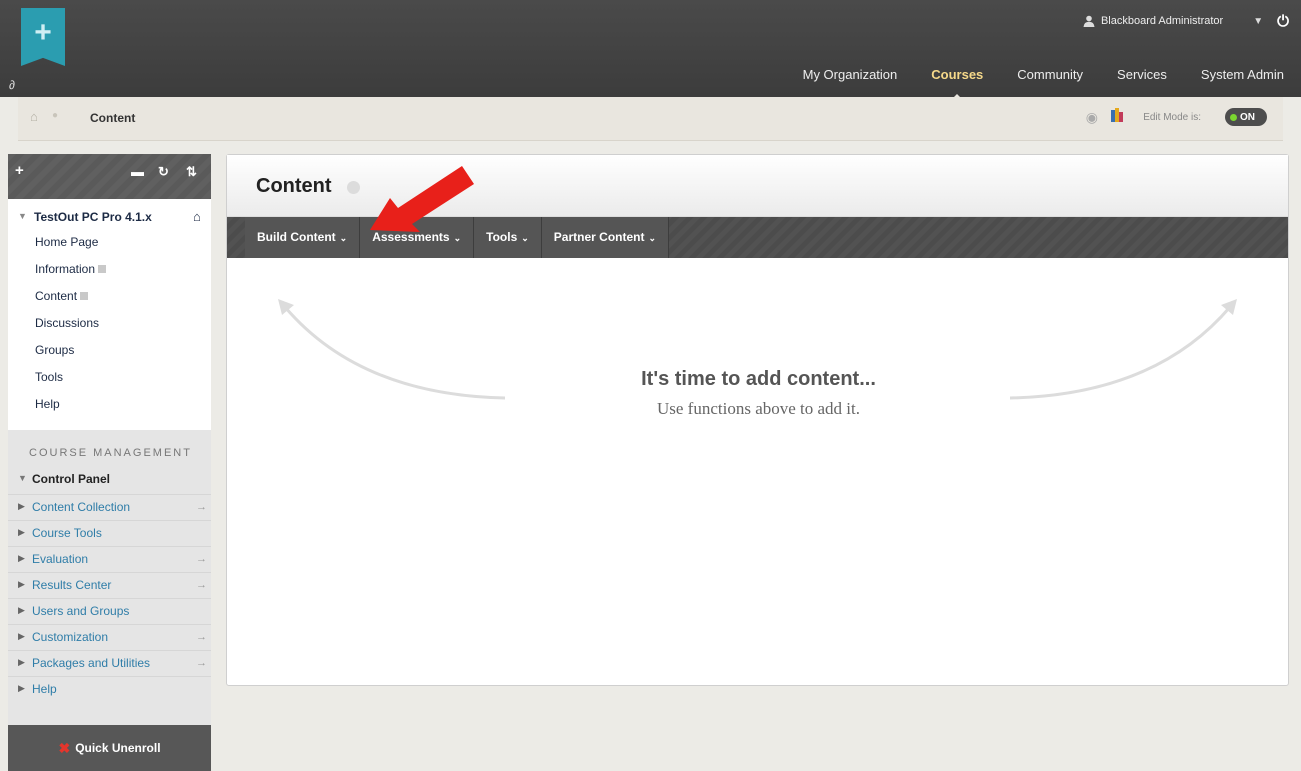 The width and height of the screenshot is (1301, 771). I want to click on curved-arrow-left-icon, so click(392, 349).